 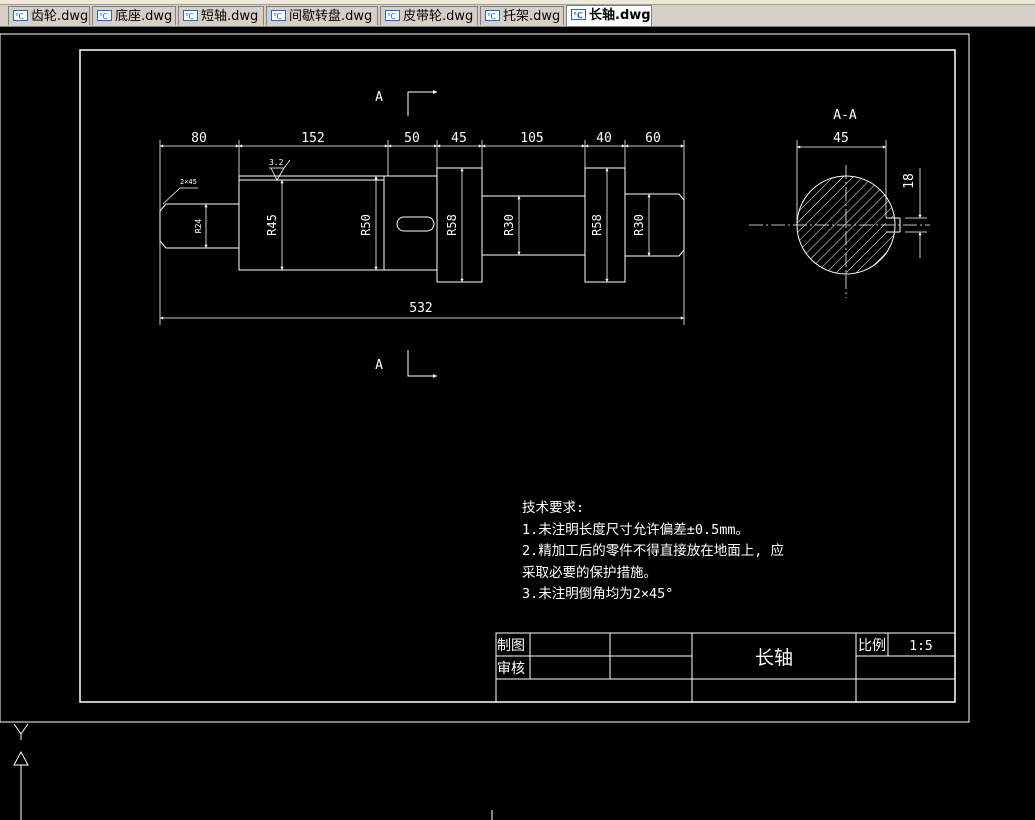 I want to click on radius-r58-2: R58, so click(x=597, y=225).